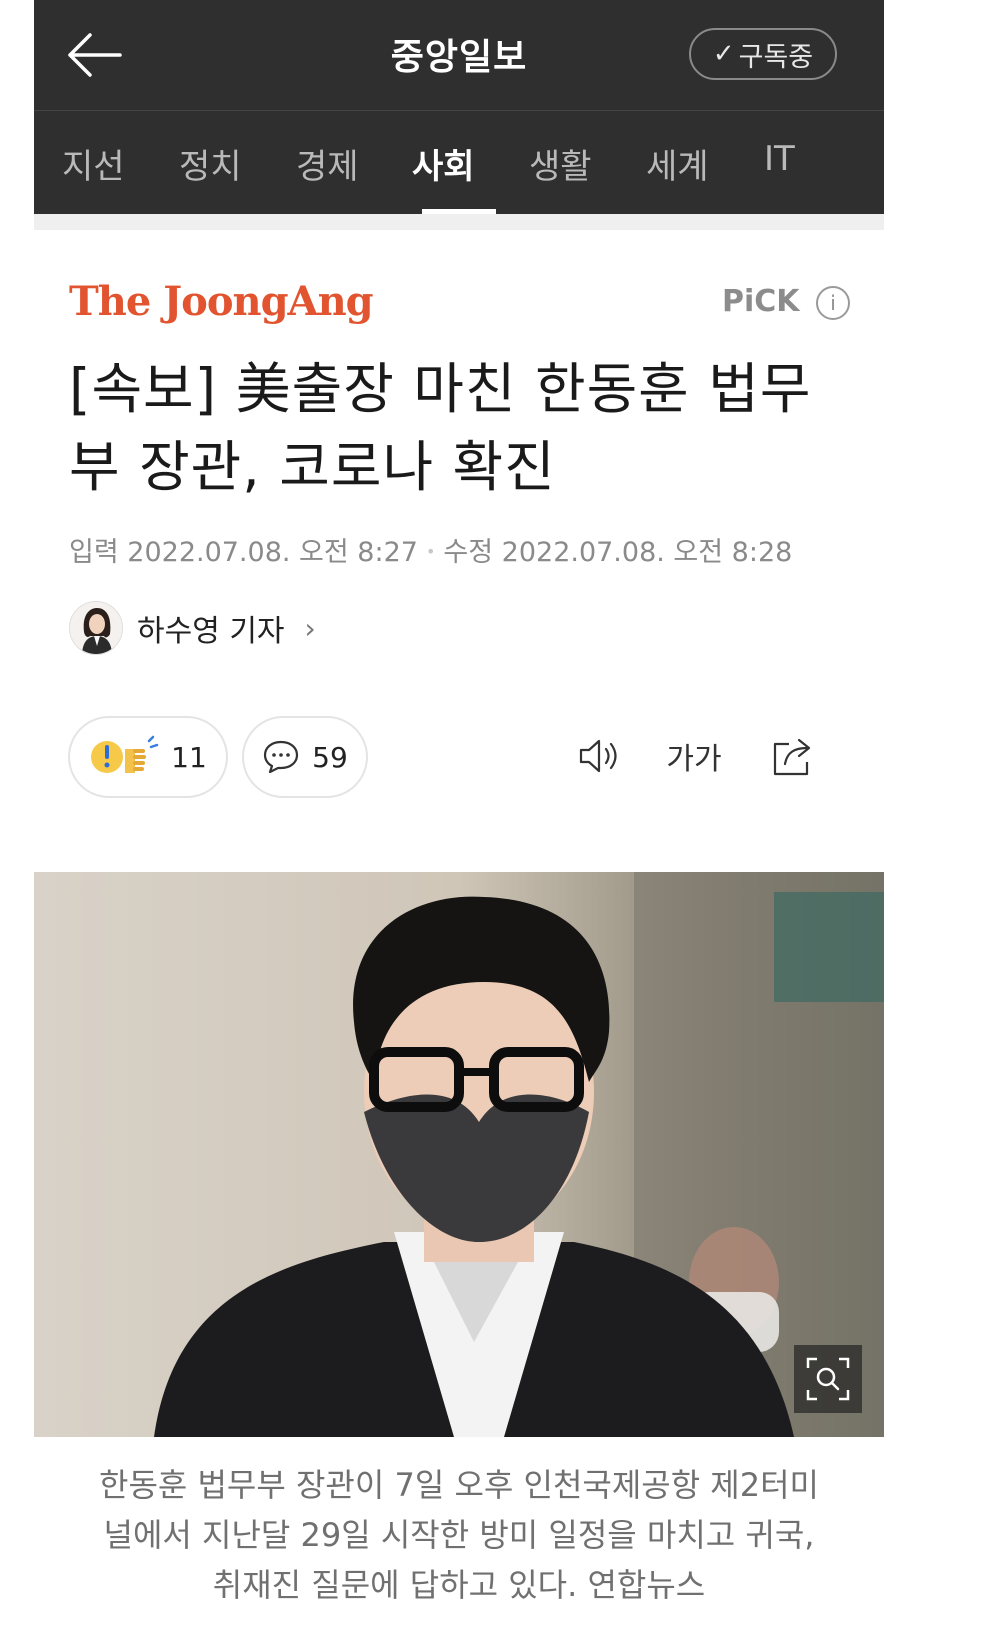 The width and height of the screenshot is (987, 1629). What do you see at coordinates (221, 301) in the screenshot?
I see `press-logo: The JoongAng` at bounding box center [221, 301].